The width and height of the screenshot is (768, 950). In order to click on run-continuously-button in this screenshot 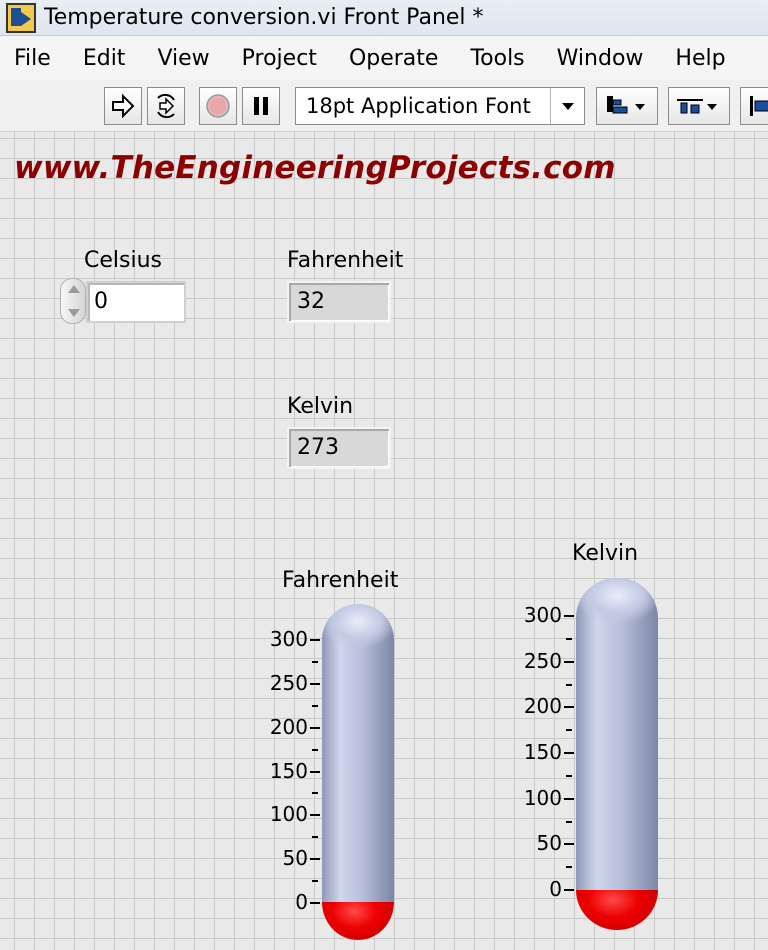, I will do `click(166, 106)`.